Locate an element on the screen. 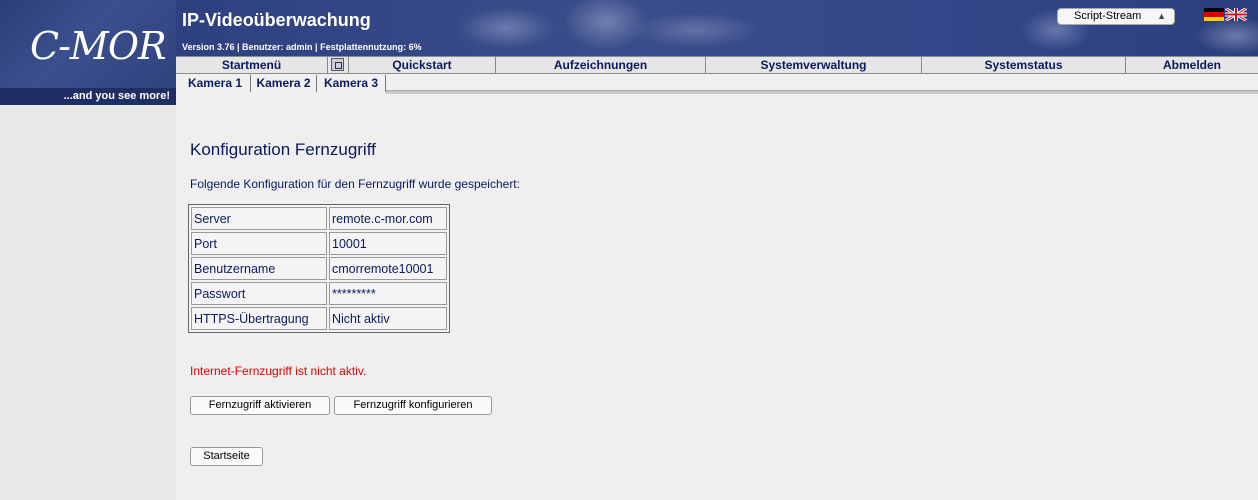 This screenshot has width=1258, height=500. activate-remote-access-button: Fernzugriff aktivieren is located at coordinates (260, 405).